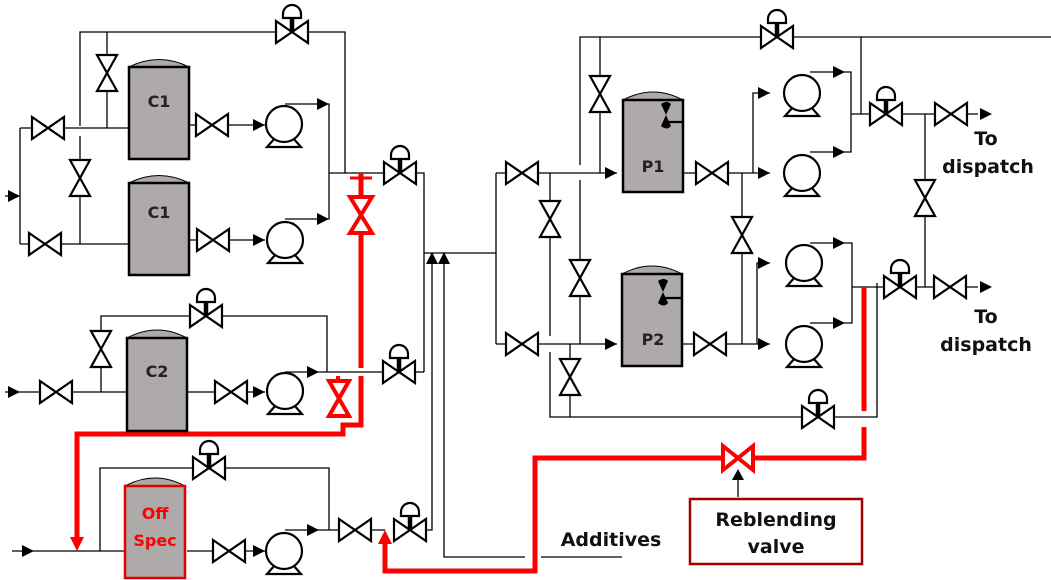 This screenshot has height=580, width=1051. Describe the element at coordinates (154, 540) in the screenshot. I see `tank-label-line2: Spec` at that location.